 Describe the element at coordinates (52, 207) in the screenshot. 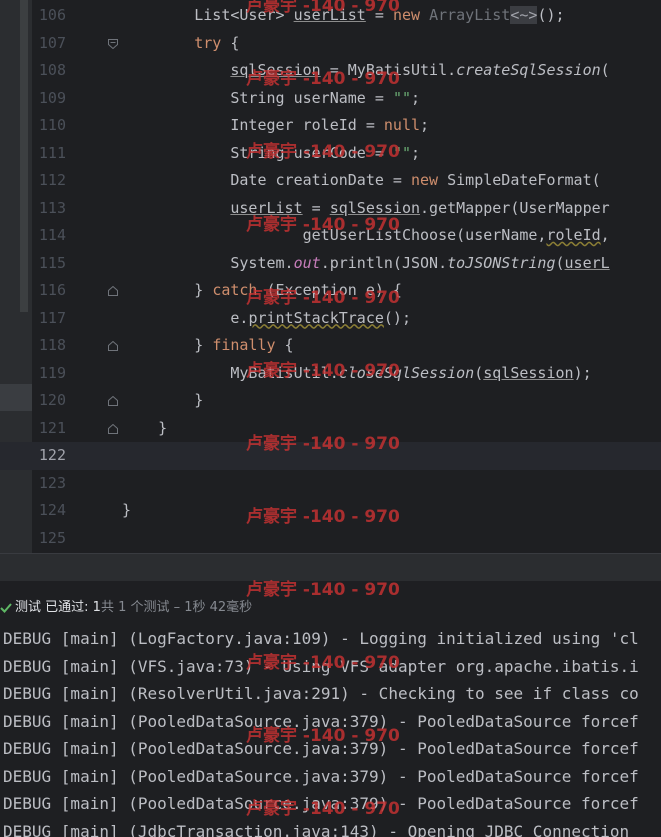

I see `line-number: 113` at that location.